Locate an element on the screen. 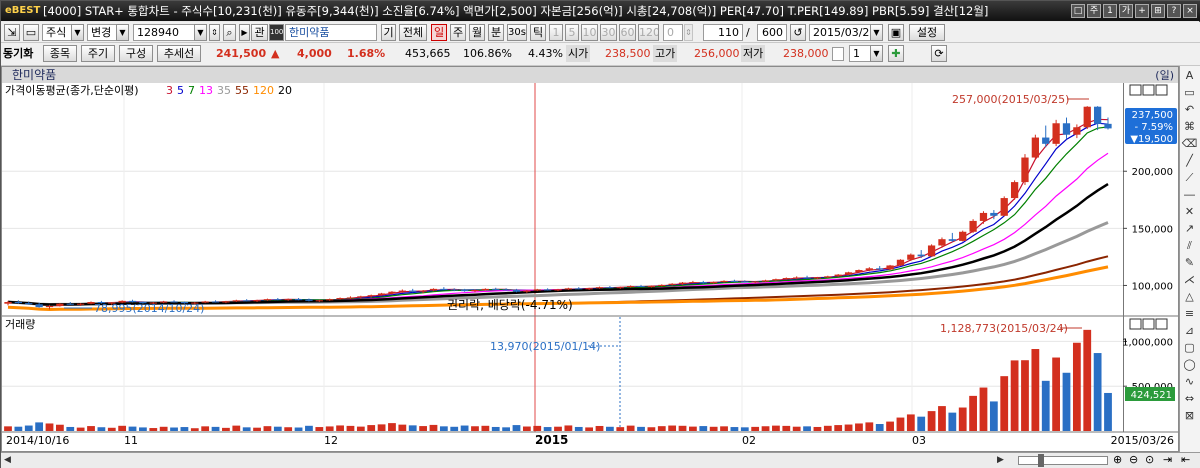 The width and height of the screenshot is (1200, 468). zoom-slider-thumb is located at coordinates (1041, 460).